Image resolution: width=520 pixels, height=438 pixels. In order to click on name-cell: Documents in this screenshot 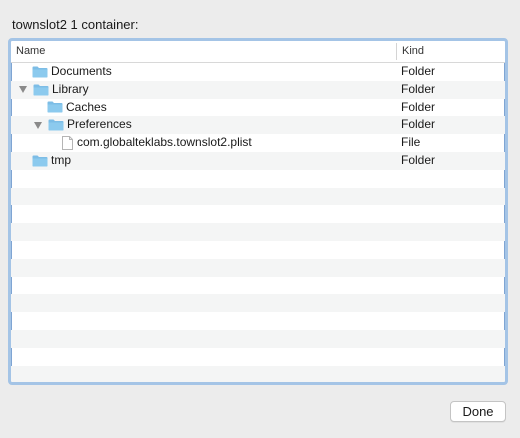, I will do `click(72, 72)`.